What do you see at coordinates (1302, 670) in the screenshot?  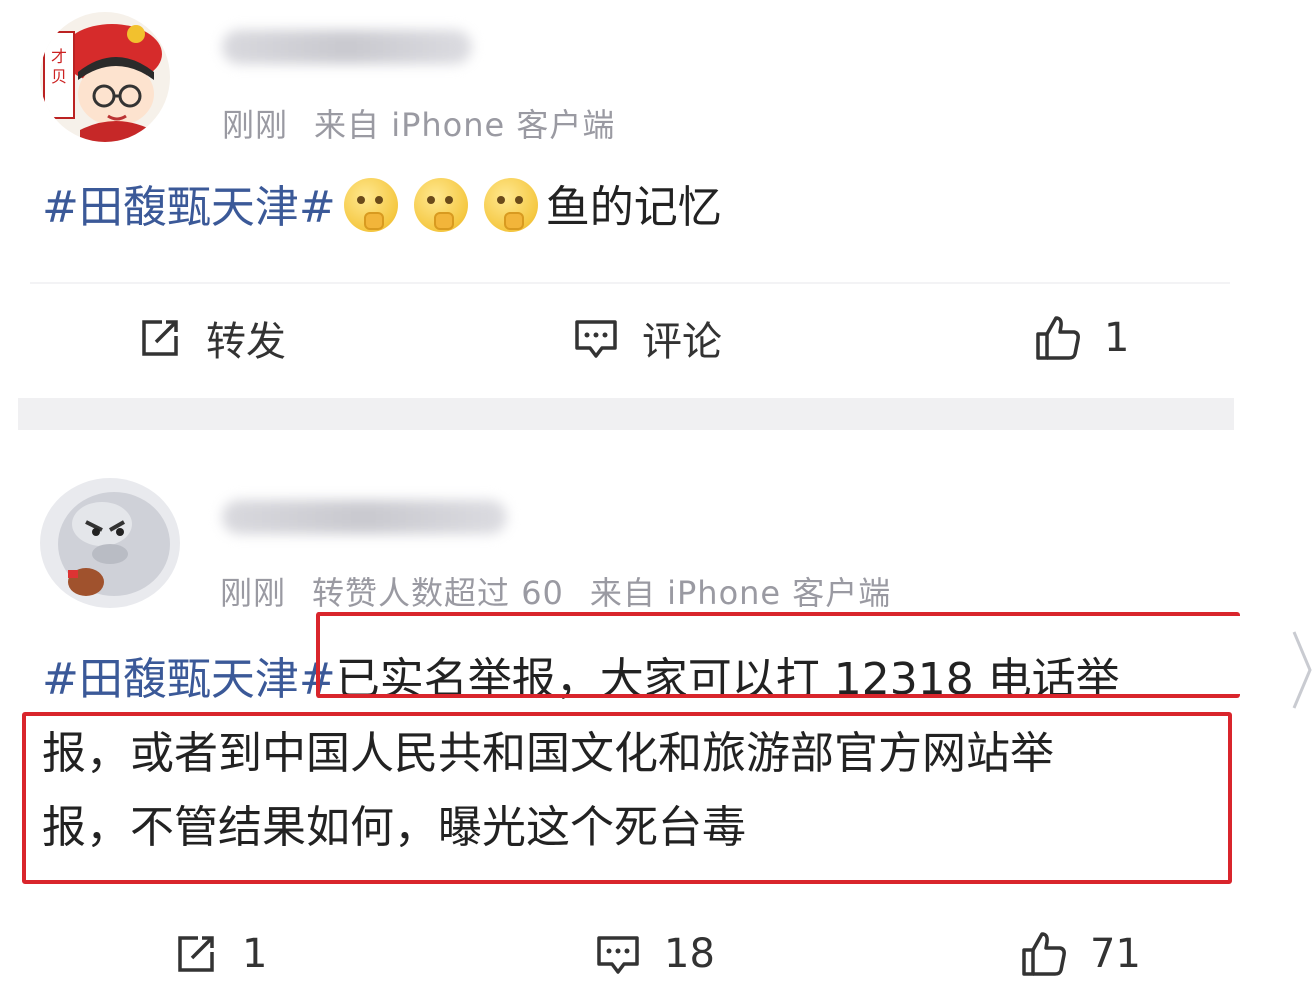 I see `chevron-right-icon` at bounding box center [1302, 670].